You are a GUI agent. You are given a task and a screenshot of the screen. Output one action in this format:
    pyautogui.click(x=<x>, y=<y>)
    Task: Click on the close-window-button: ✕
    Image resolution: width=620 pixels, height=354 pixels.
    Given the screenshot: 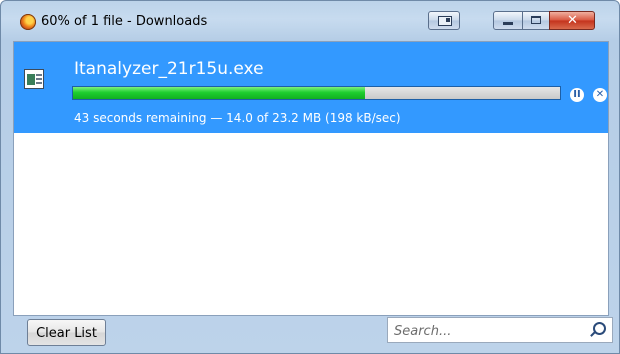 What is the action you would take?
    pyautogui.click(x=572, y=20)
    